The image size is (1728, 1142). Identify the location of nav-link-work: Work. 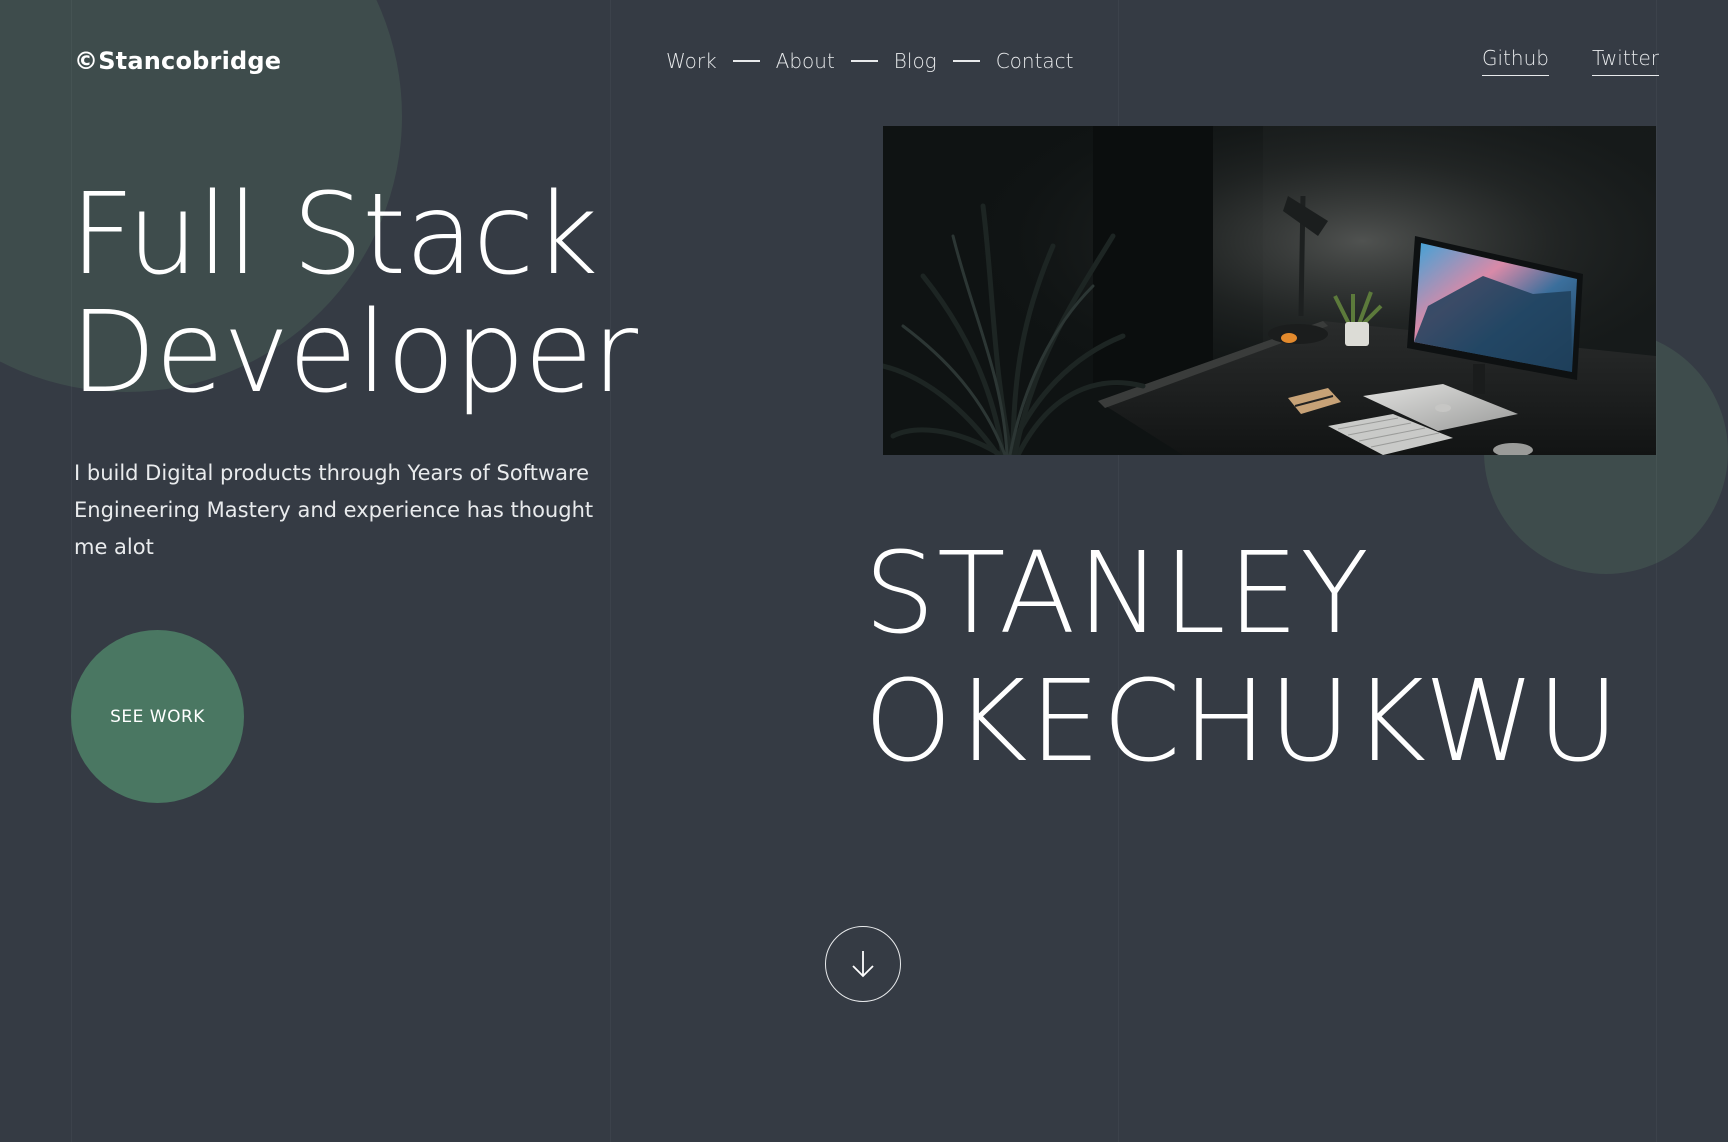
(691, 61).